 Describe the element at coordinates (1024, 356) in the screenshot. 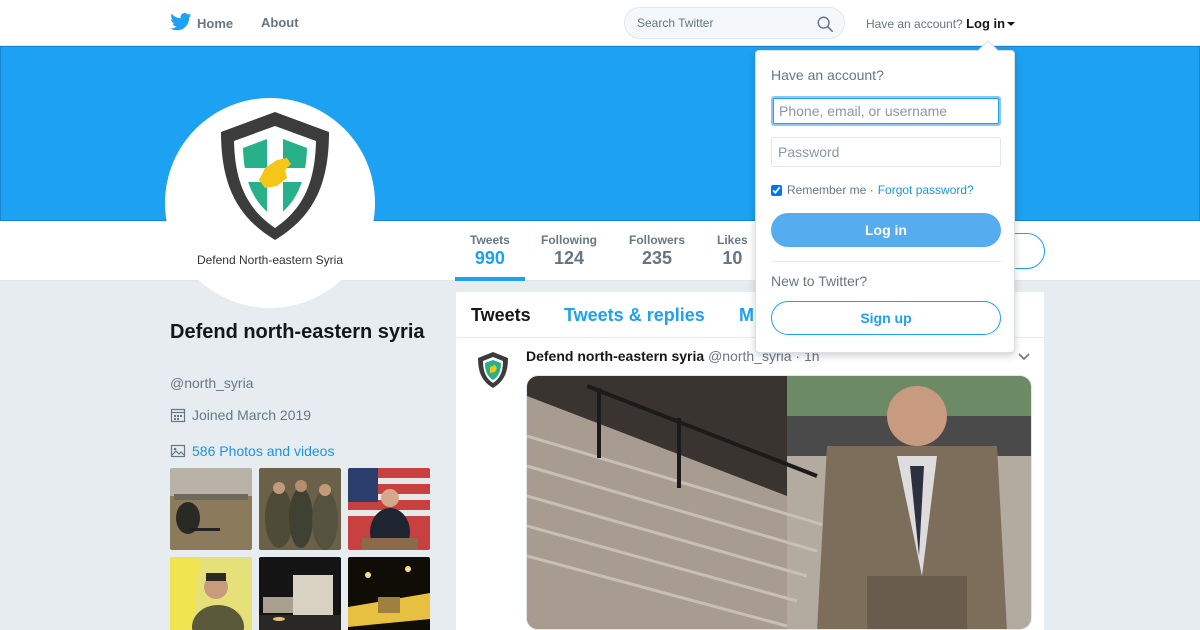

I see `chevron-down-icon` at that location.